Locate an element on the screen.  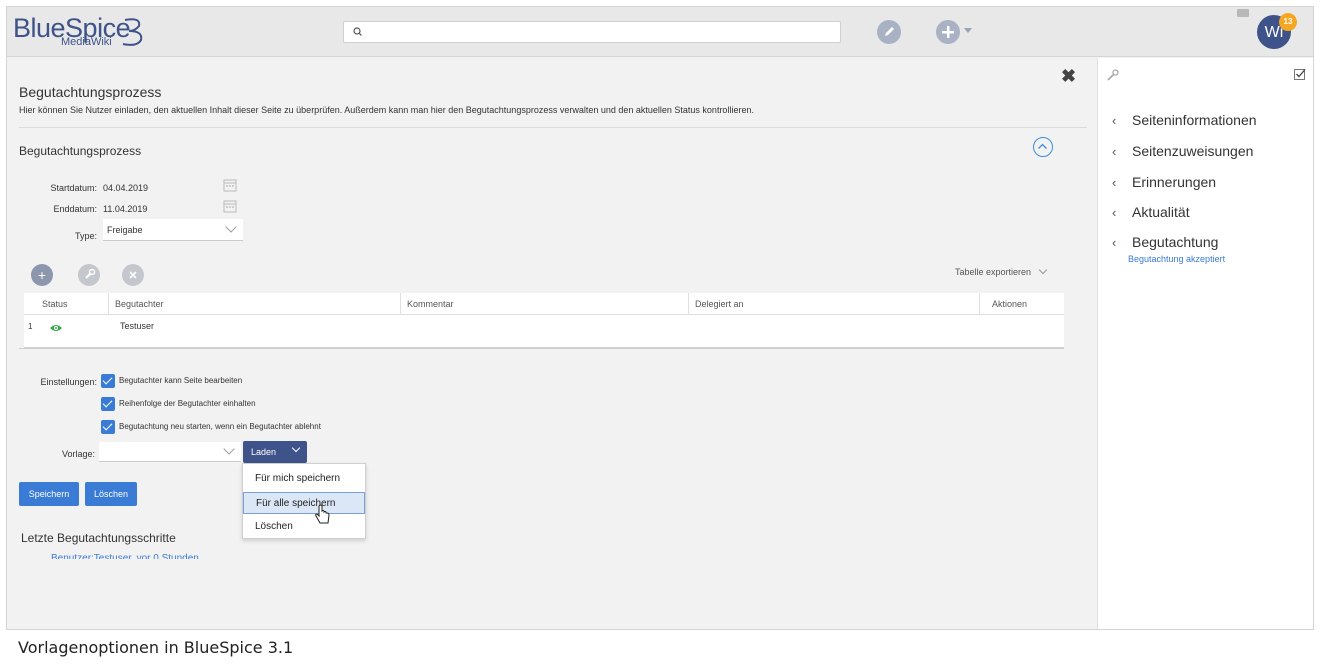
menu-item-save-for-me: Für mich speichern is located at coordinates (304, 479).